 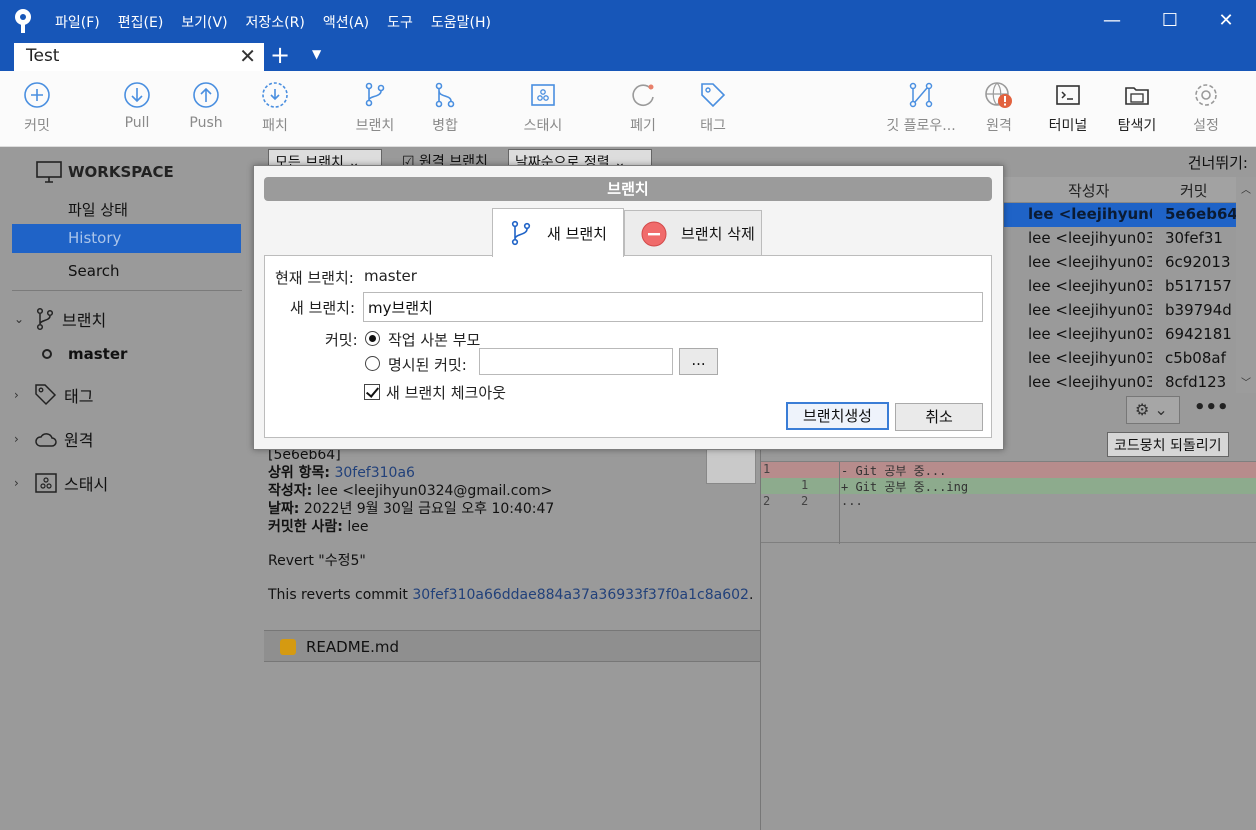 What do you see at coordinates (127, 290) in the screenshot?
I see `sidebar-divider` at bounding box center [127, 290].